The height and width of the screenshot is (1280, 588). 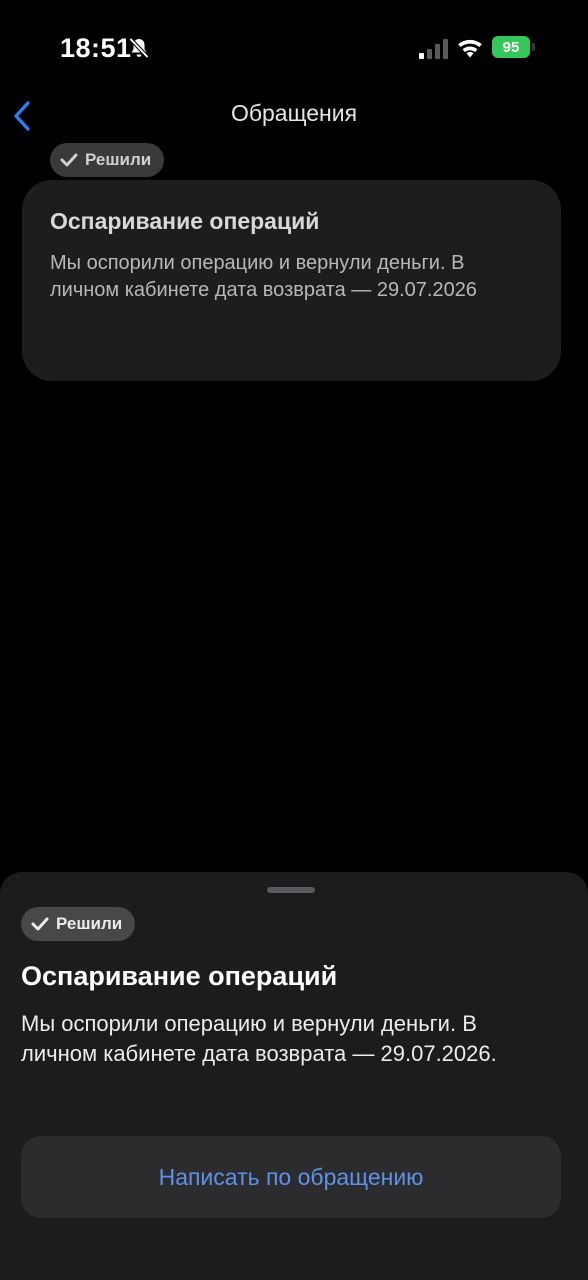 What do you see at coordinates (511, 47) in the screenshot?
I see `battery-level: 95` at bounding box center [511, 47].